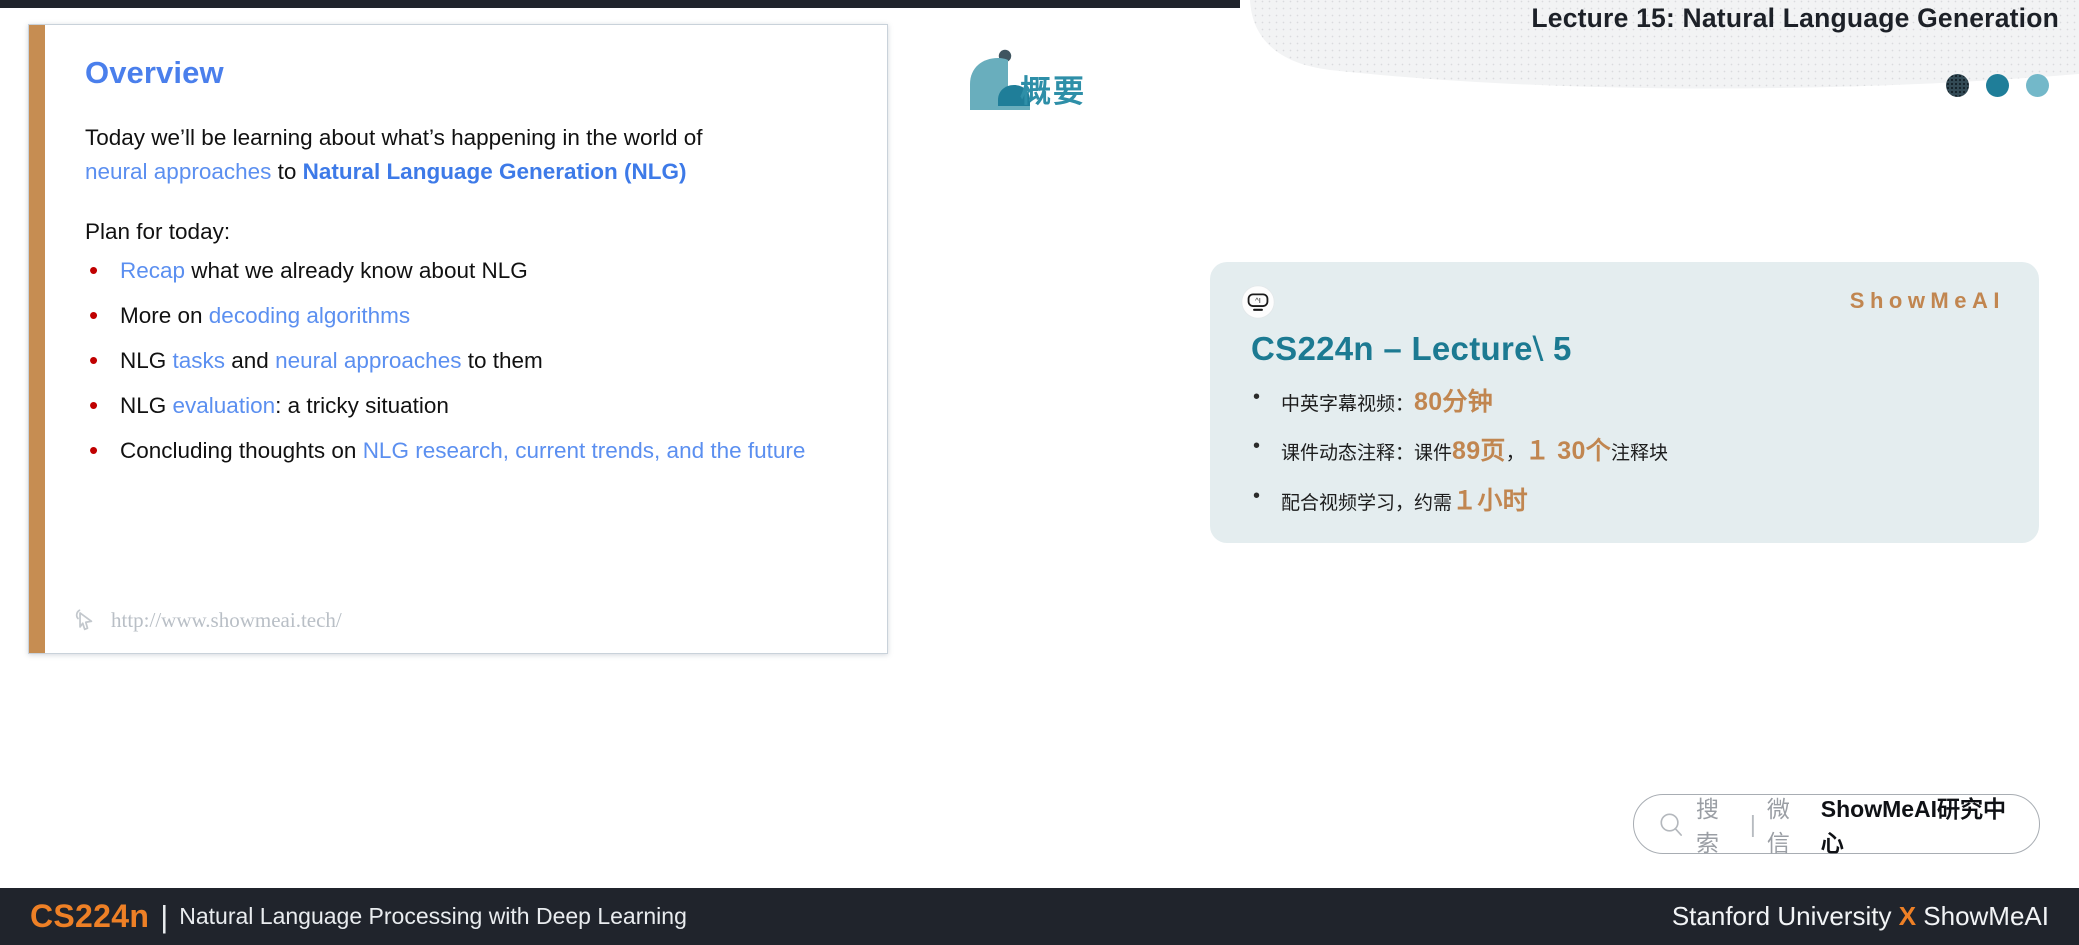 The image size is (2079, 945). What do you see at coordinates (1628, 500) in the screenshot?
I see `list-item: 配合视频学习，约需１小时` at bounding box center [1628, 500].